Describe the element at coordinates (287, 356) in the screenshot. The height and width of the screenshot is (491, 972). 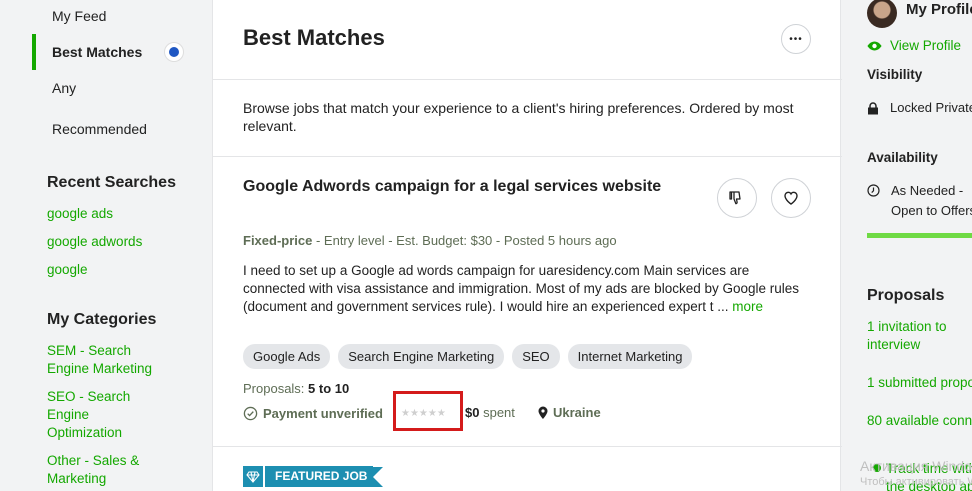
I see `skill-tag: Google Ads` at that location.